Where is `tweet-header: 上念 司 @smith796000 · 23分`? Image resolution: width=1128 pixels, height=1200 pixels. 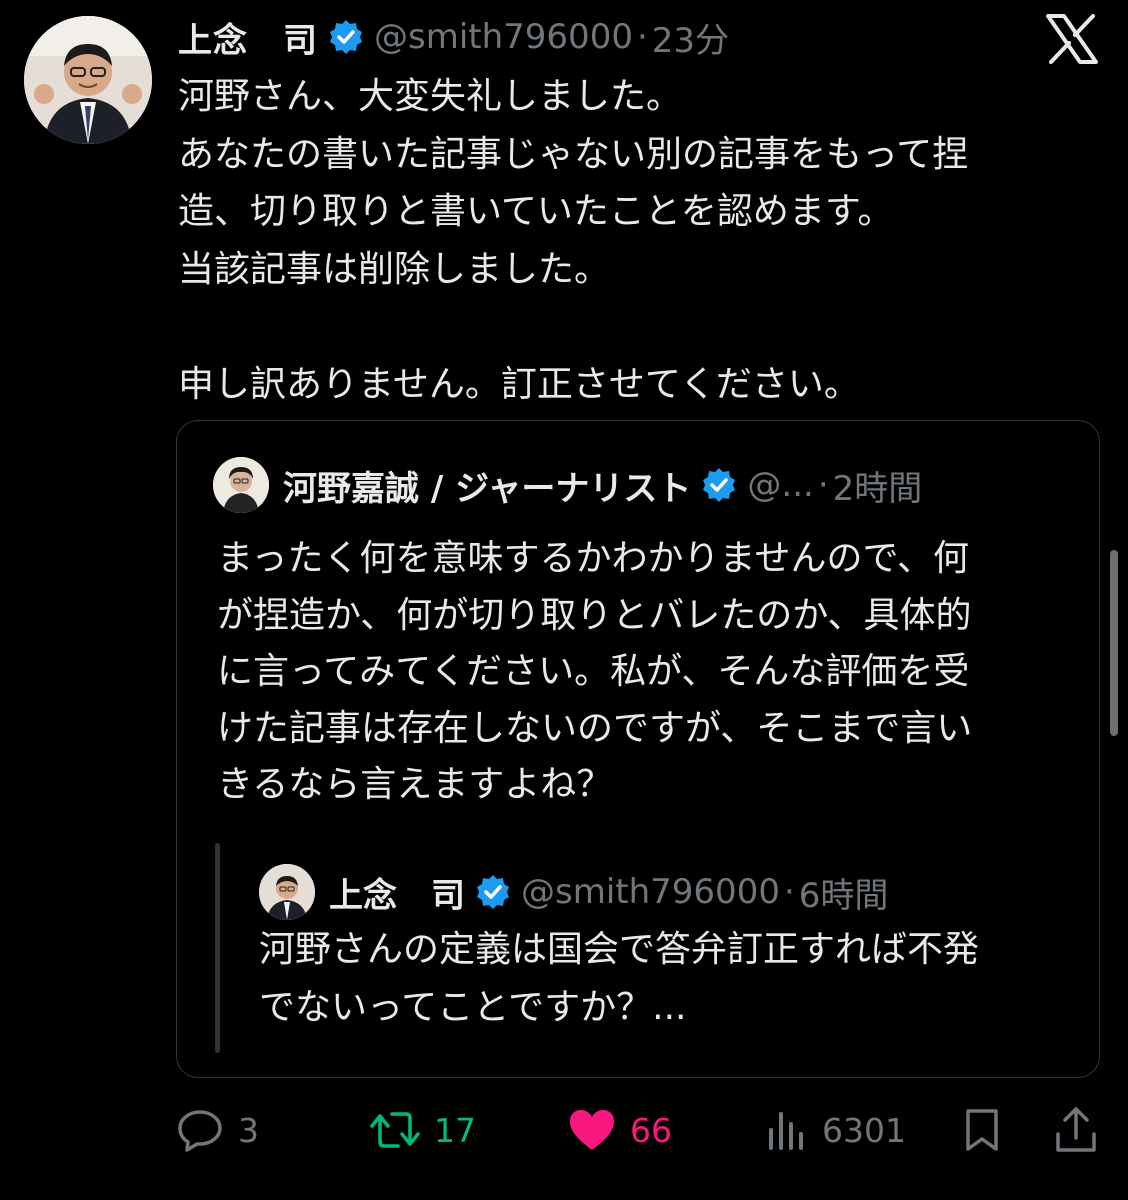 tweet-header: 上念 司 @smith796000 · 23分 is located at coordinates (453, 37).